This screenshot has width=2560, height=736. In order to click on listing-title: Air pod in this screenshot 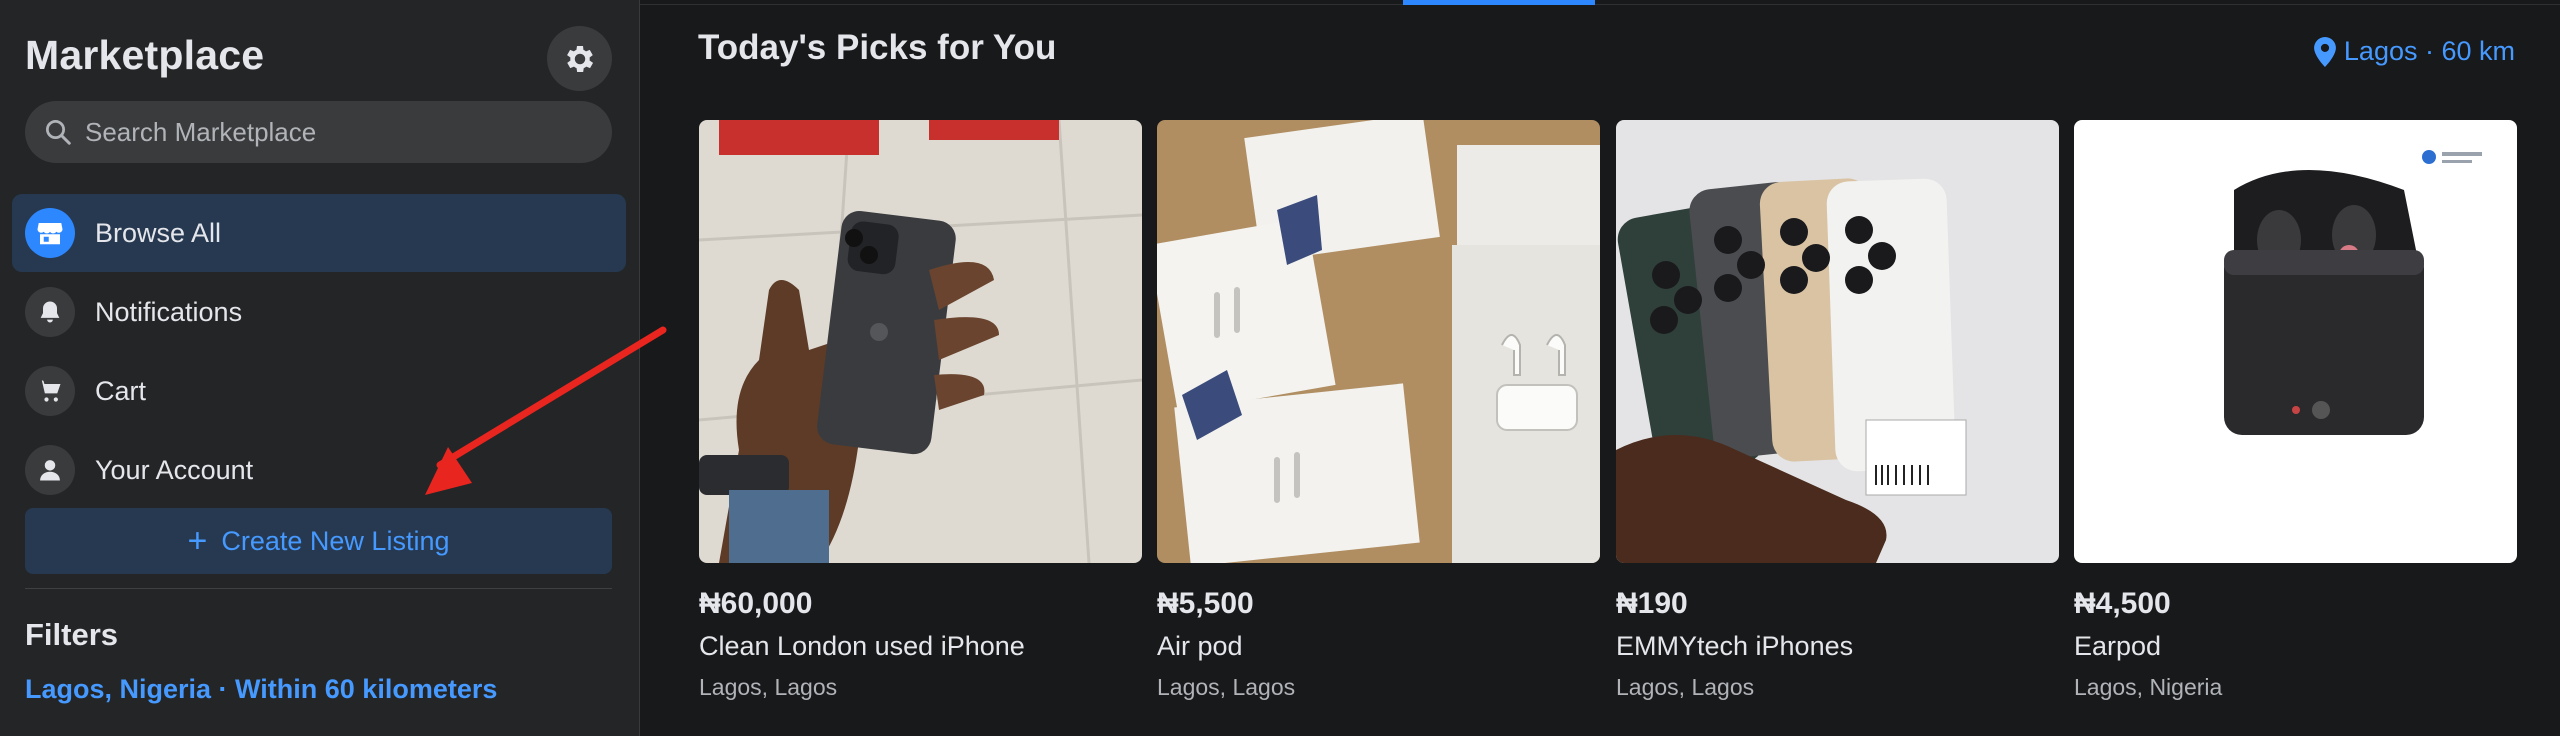, I will do `click(1200, 646)`.